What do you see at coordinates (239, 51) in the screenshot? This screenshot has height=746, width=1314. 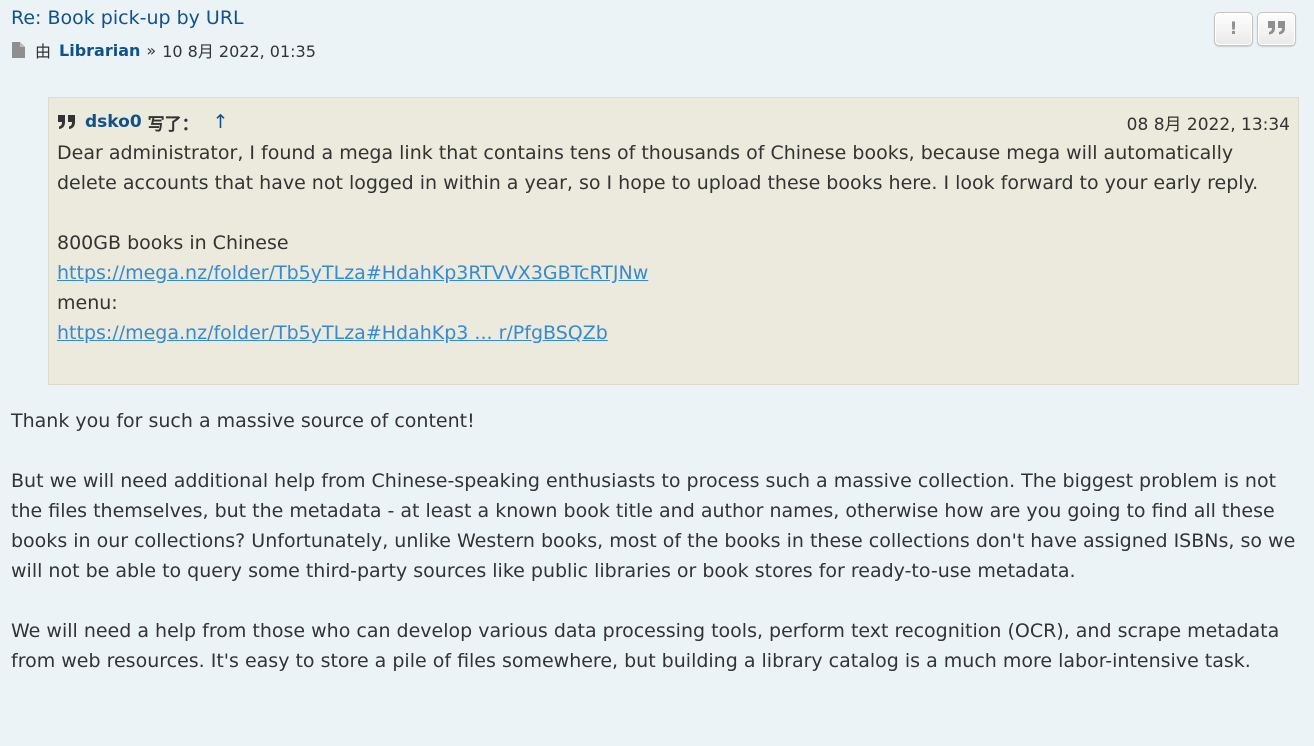 I see `post-datetime: 10 8月 2022, 01:35` at bounding box center [239, 51].